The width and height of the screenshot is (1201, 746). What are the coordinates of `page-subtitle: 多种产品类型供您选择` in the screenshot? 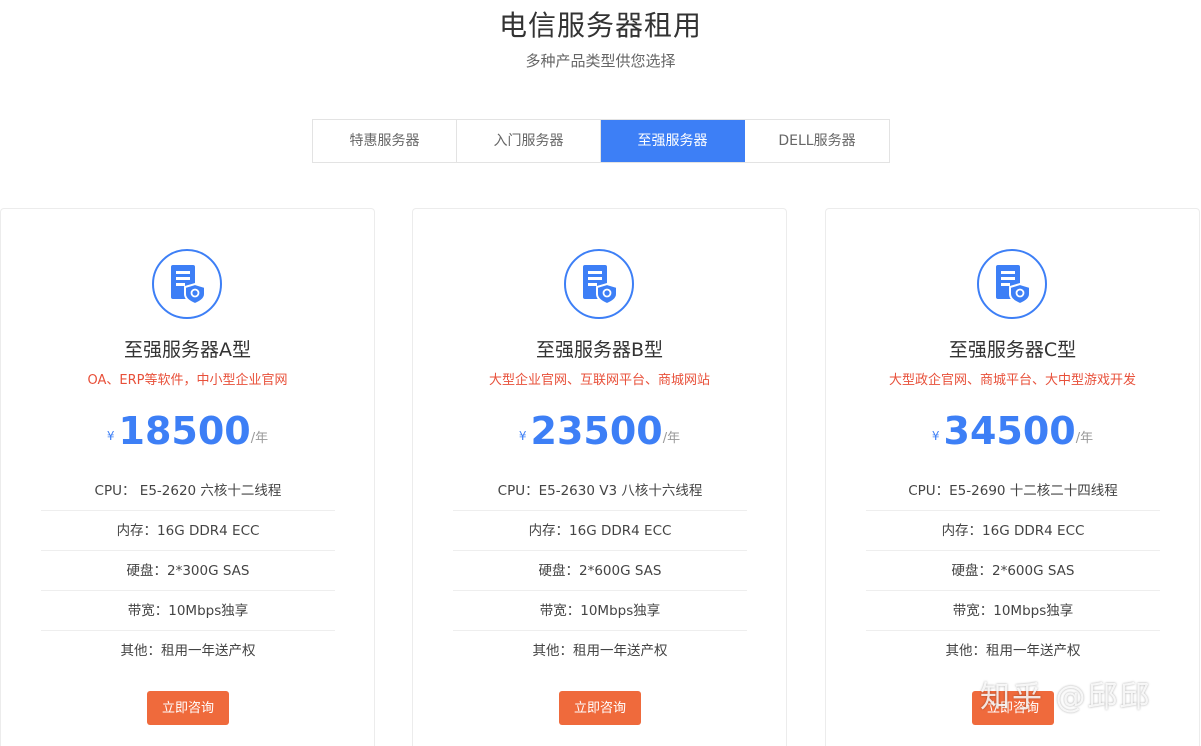 It's located at (600, 61).